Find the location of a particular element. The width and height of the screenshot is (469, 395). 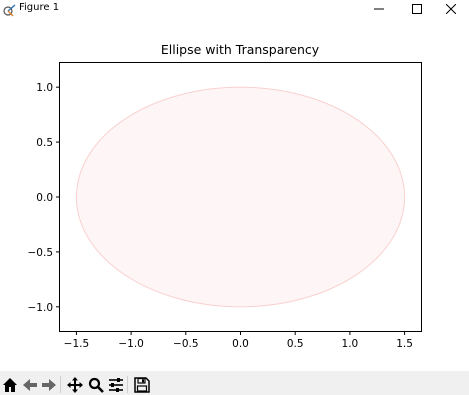

arrow-right-icon is located at coordinates (48, 384).